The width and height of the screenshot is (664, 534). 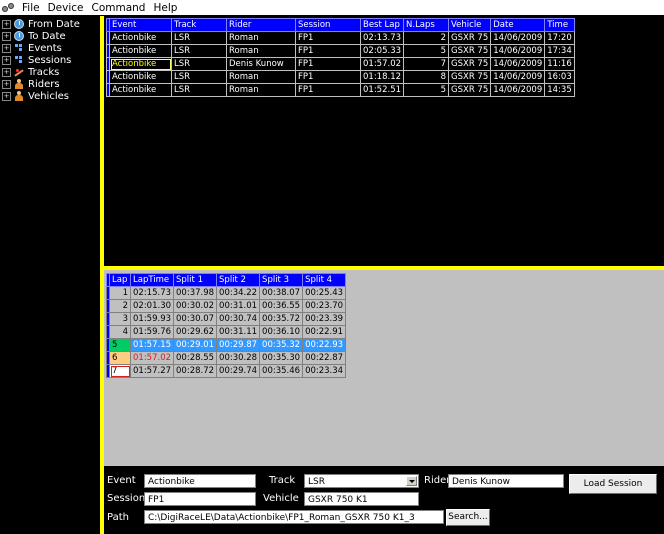 I want to click on cell-lap: 6, so click(x=120, y=358).